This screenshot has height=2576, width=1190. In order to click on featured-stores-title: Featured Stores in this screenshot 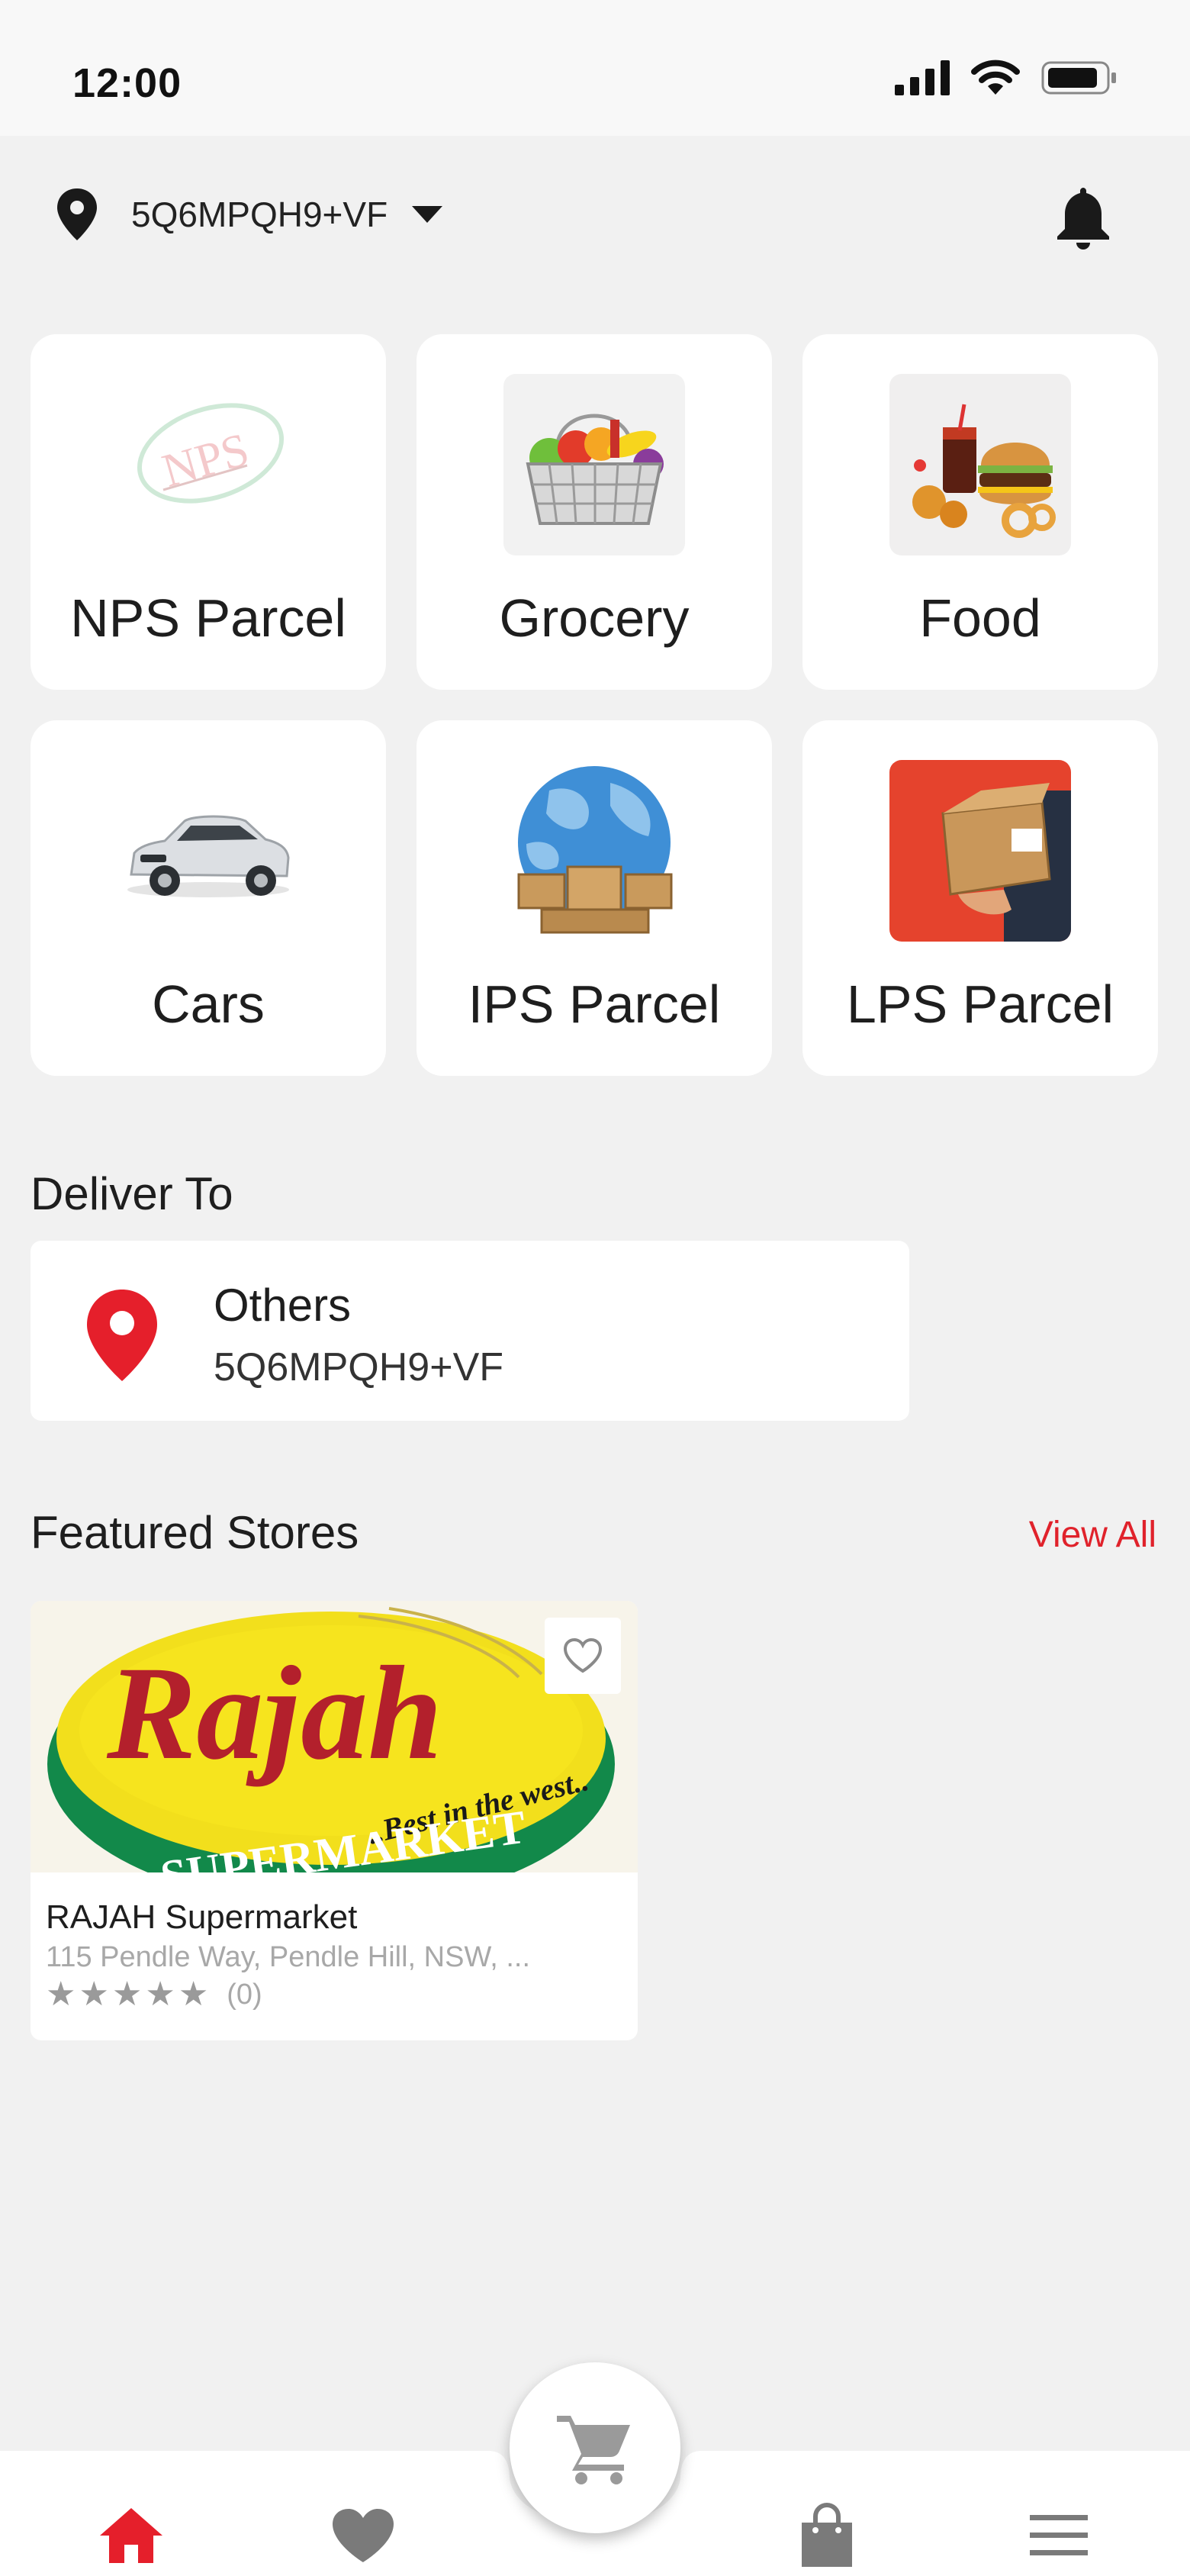, I will do `click(195, 1532)`.